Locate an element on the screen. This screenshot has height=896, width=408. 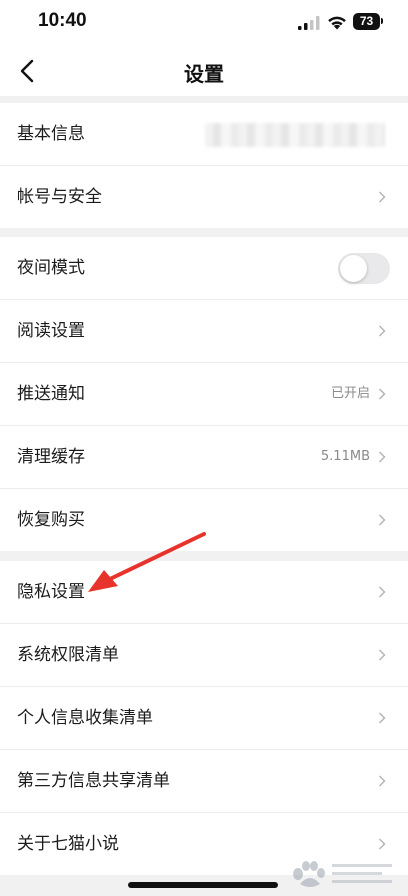
row-label: 基本信息 is located at coordinates (51, 134).